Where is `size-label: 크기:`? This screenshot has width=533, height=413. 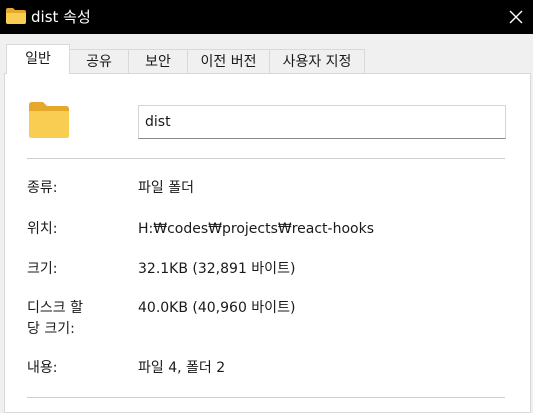
size-label: 크기: is located at coordinates (42, 269).